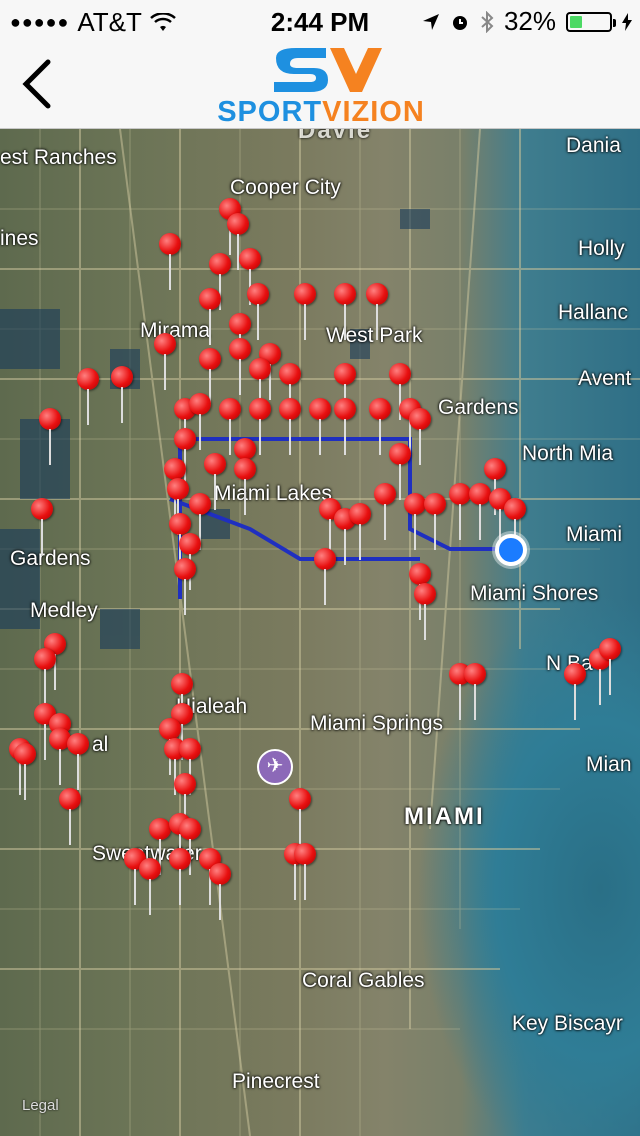  What do you see at coordinates (273, 493) in the screenshot?
I see `label-miami-lakes: Miami Lakes` at bounding box center [273, 493].